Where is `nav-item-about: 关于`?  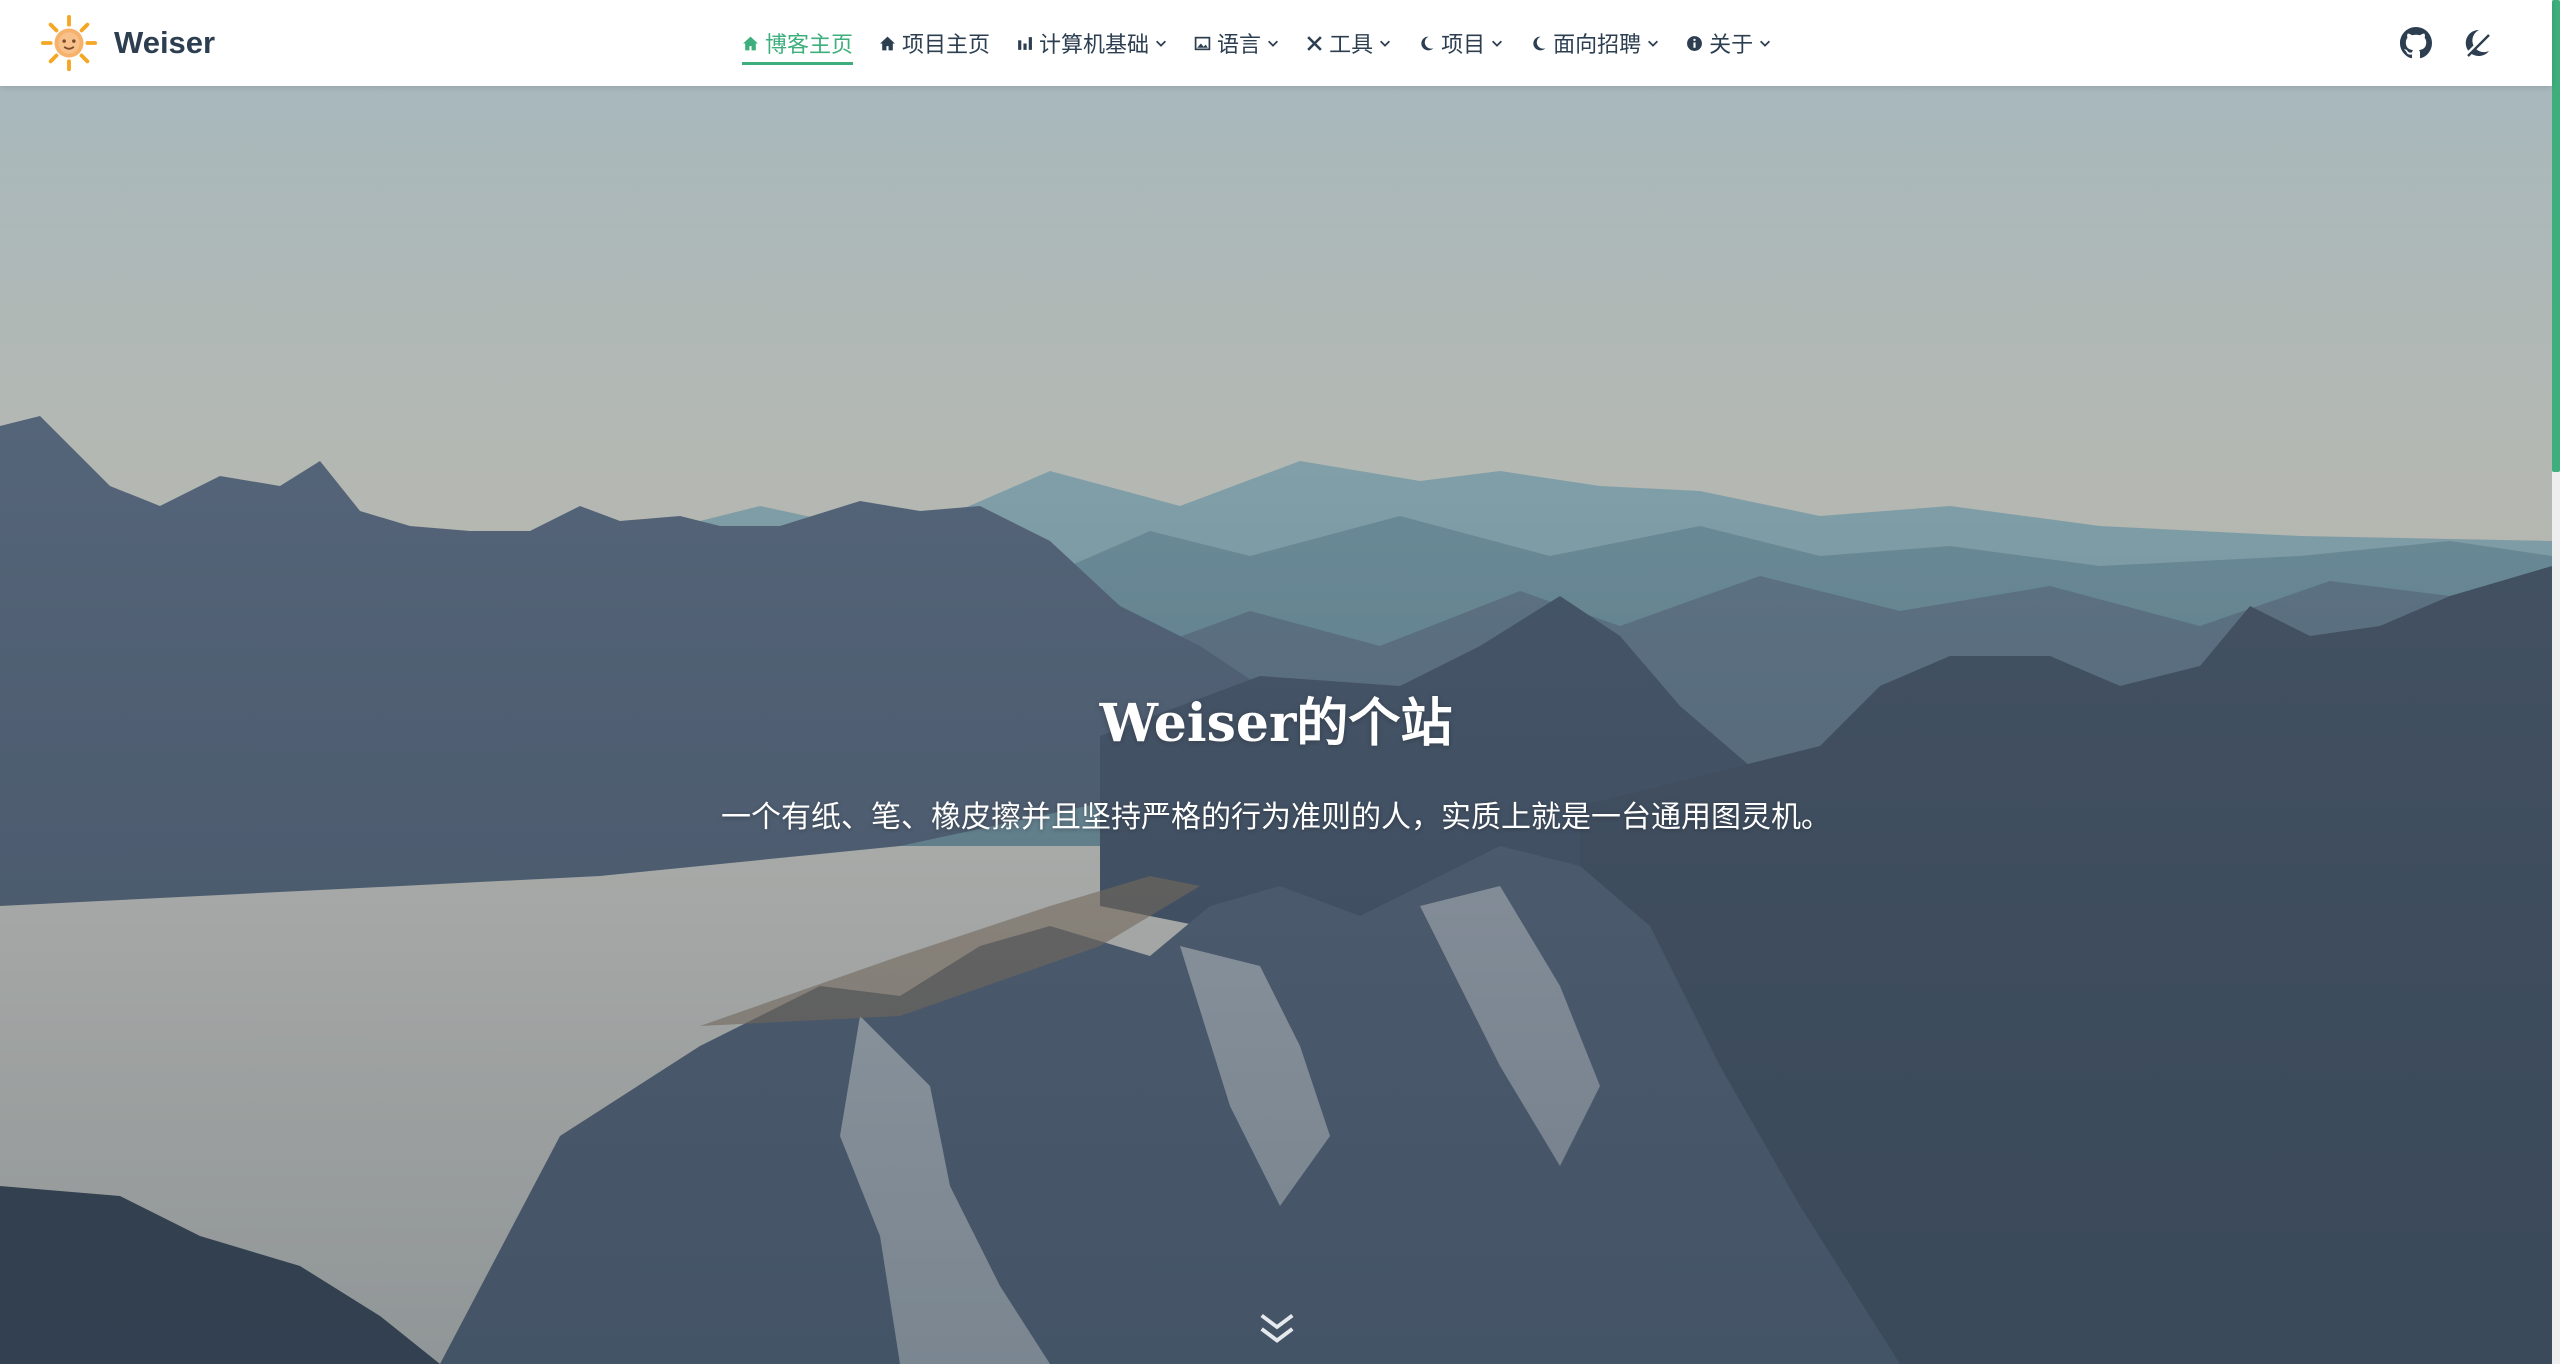
nav-item-about: 关于 is located at coordinates (1729, 43).